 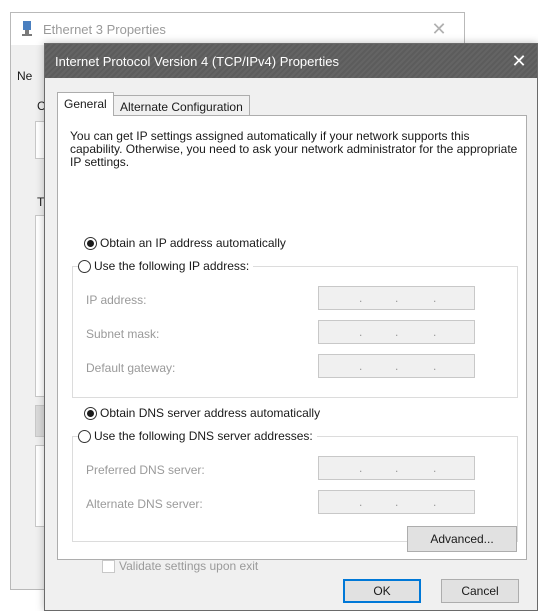 What do you see at coordinates (519, 61) in the screenshot?
I see `close-icon: ✕` at bounding box center [519, 61].